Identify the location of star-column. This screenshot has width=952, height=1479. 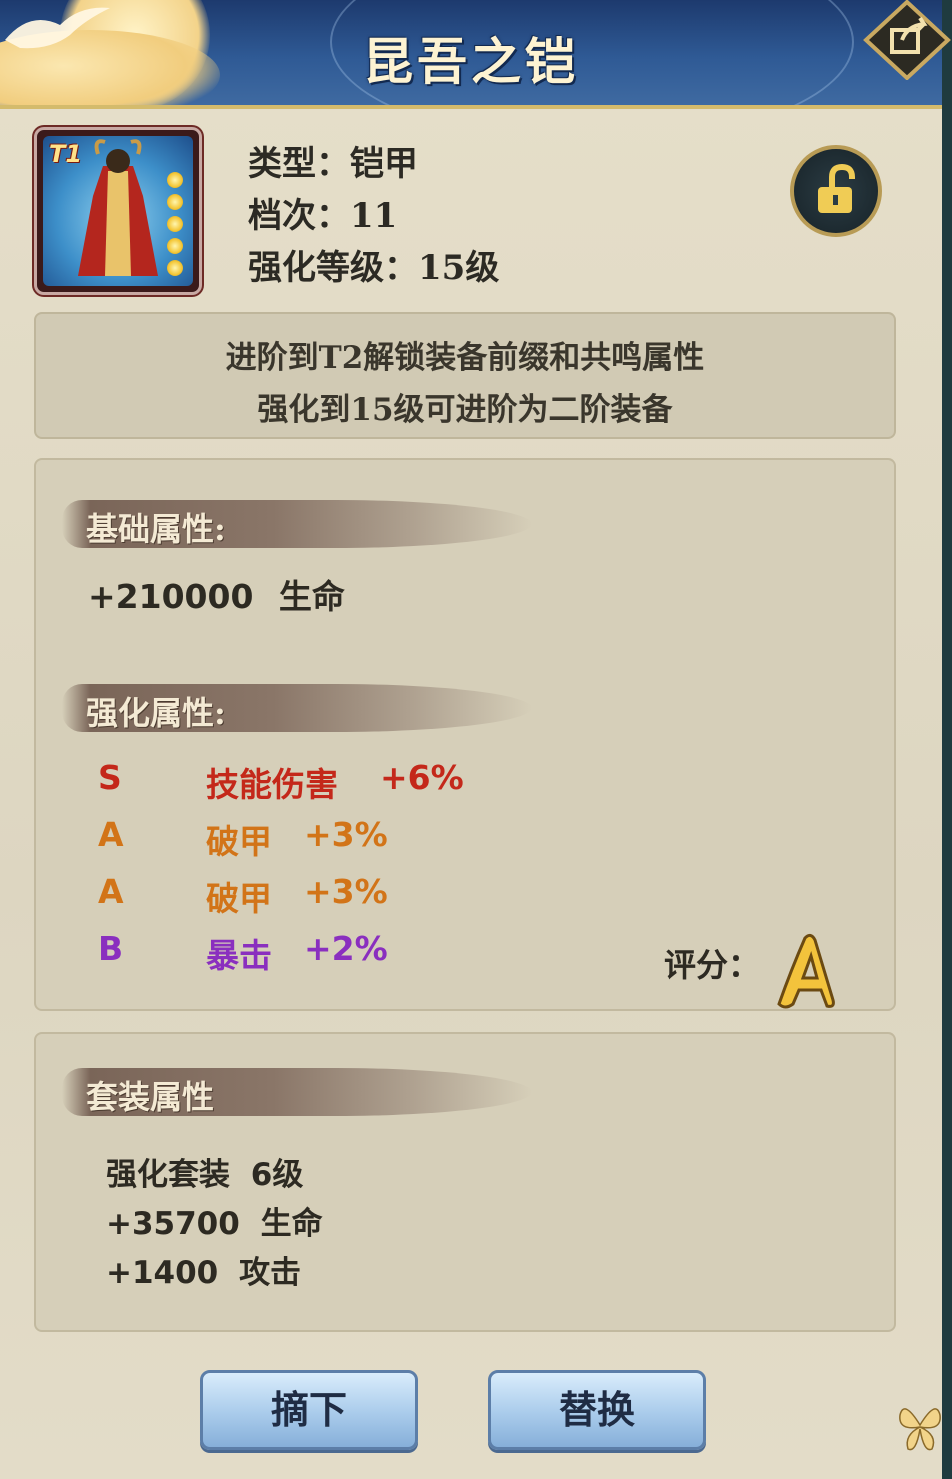
(178, 227).